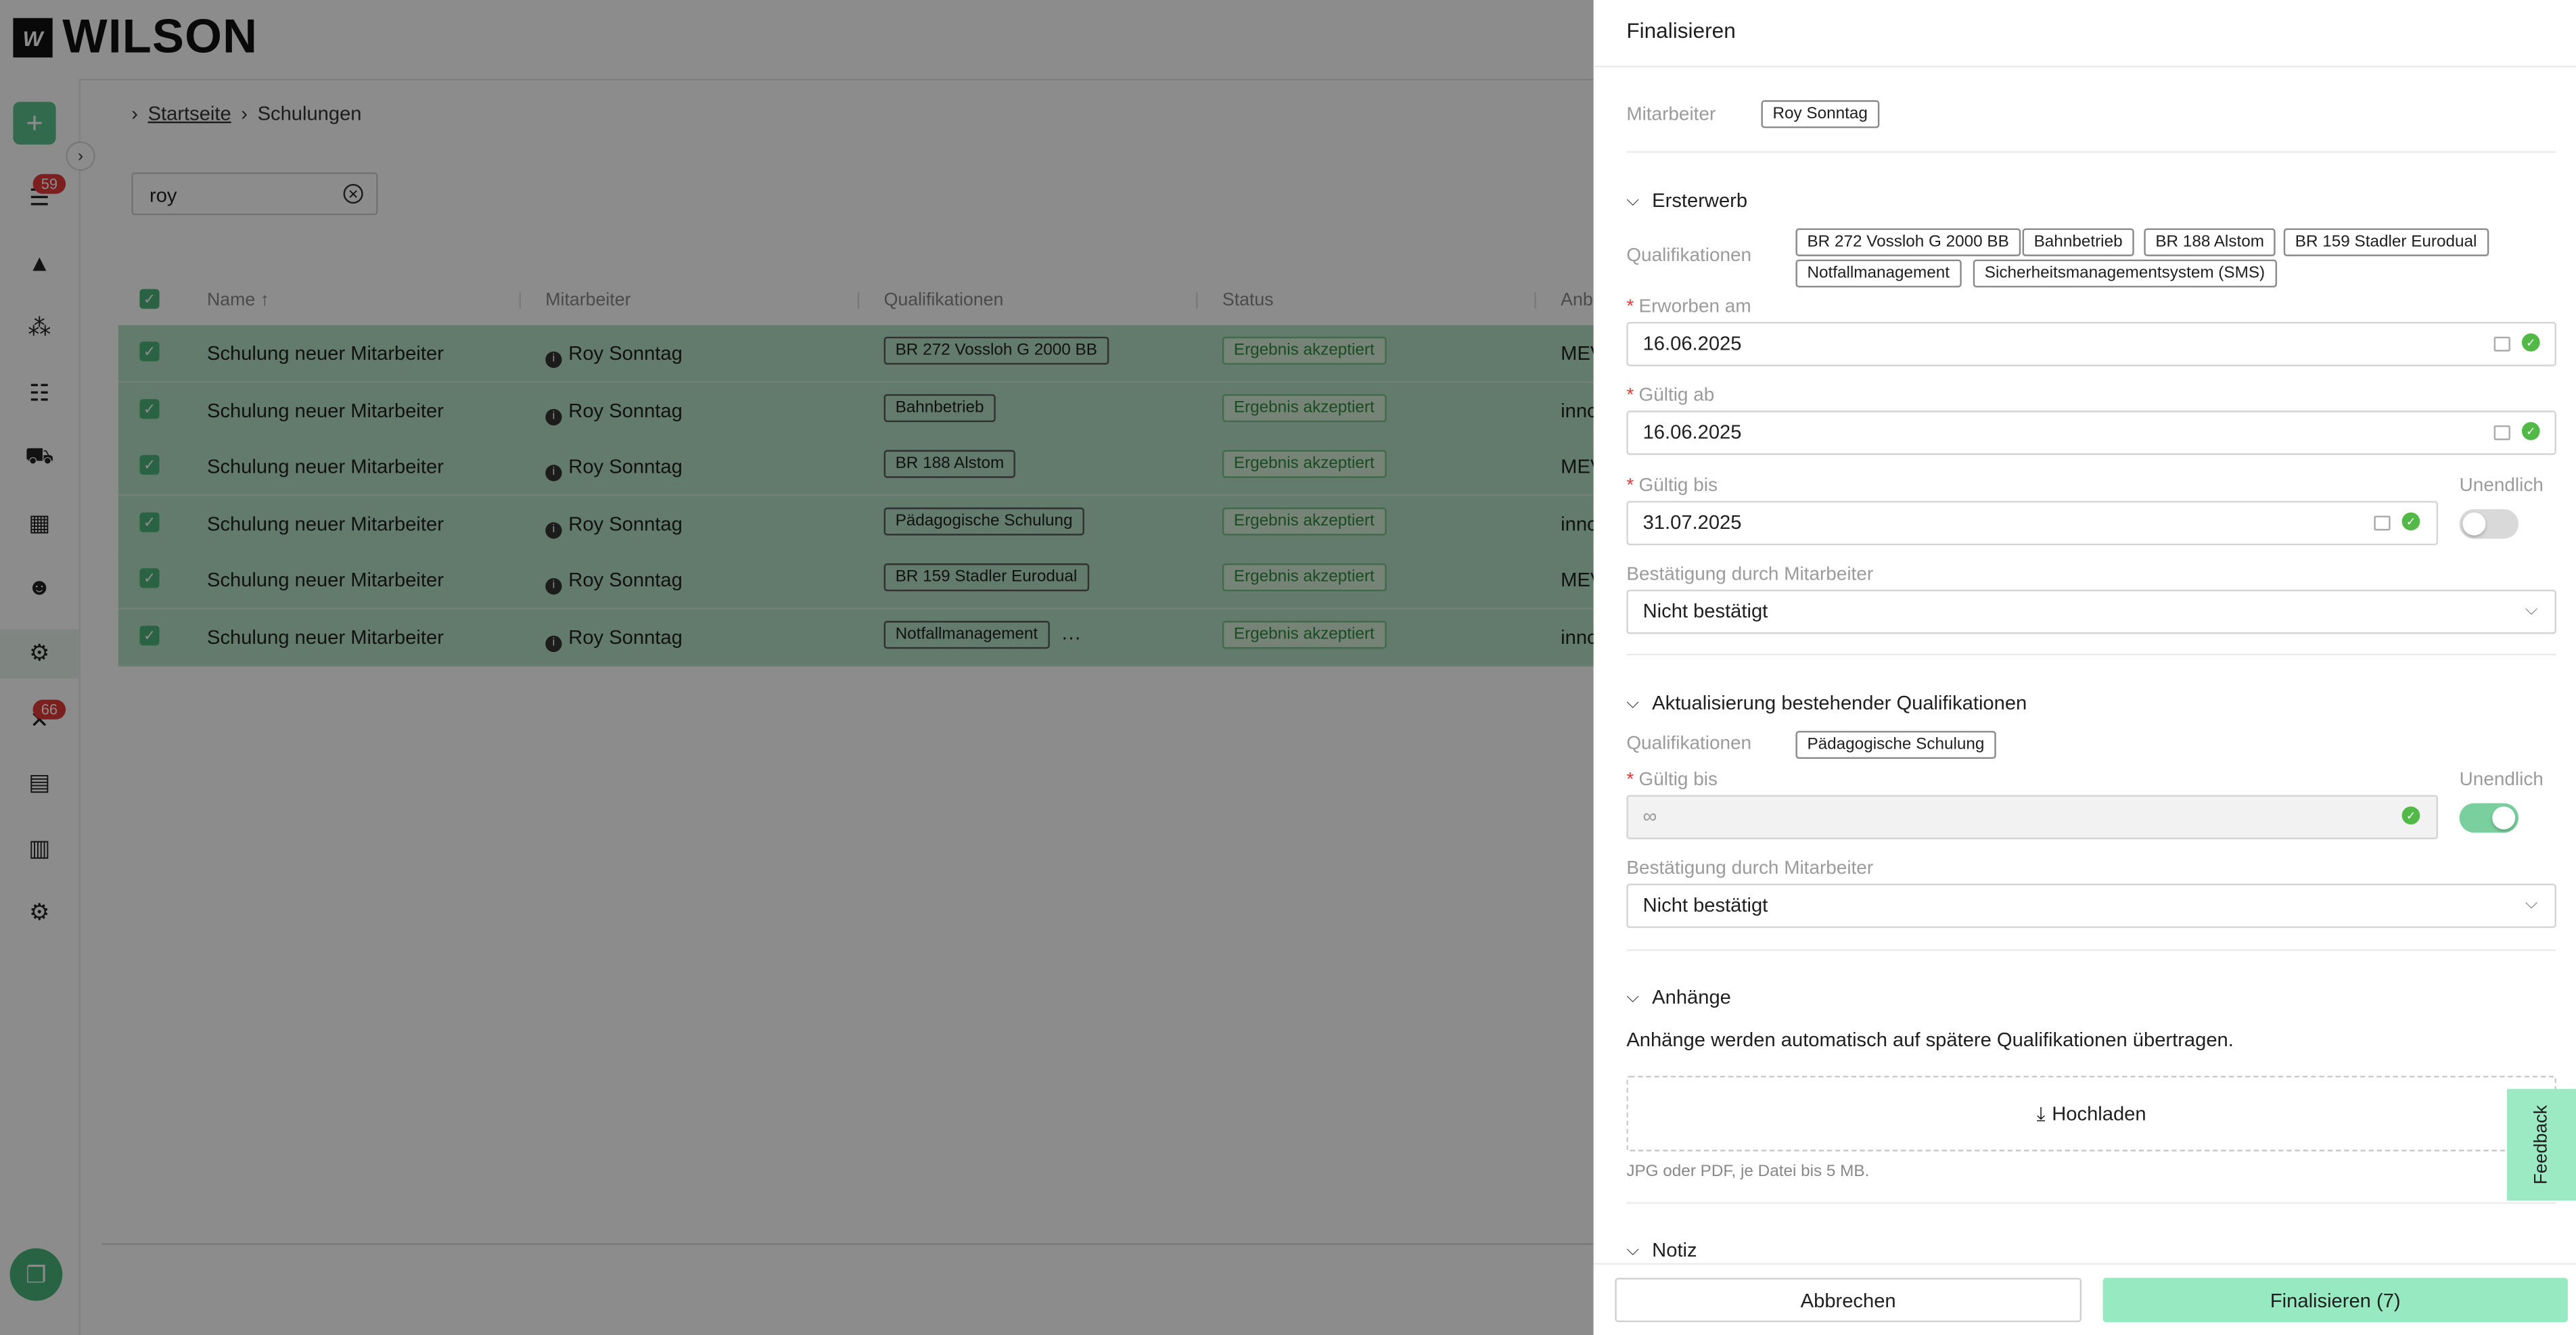  Describe the element at coordinates (1878, 273) in the screenshot. I see `qualification-chip: Notfallmanagement` at that location.